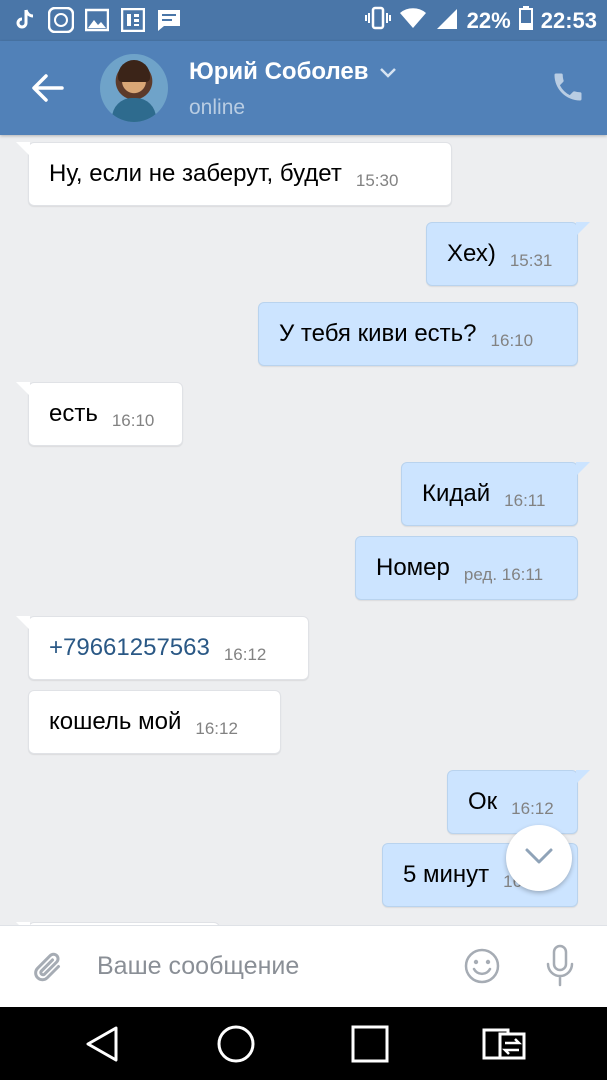 Image resolution: width=607 pixels, height=1080 pixels. I want to click on message-outgoing: У тебя киви есть? 16:10, so click(418, 334).